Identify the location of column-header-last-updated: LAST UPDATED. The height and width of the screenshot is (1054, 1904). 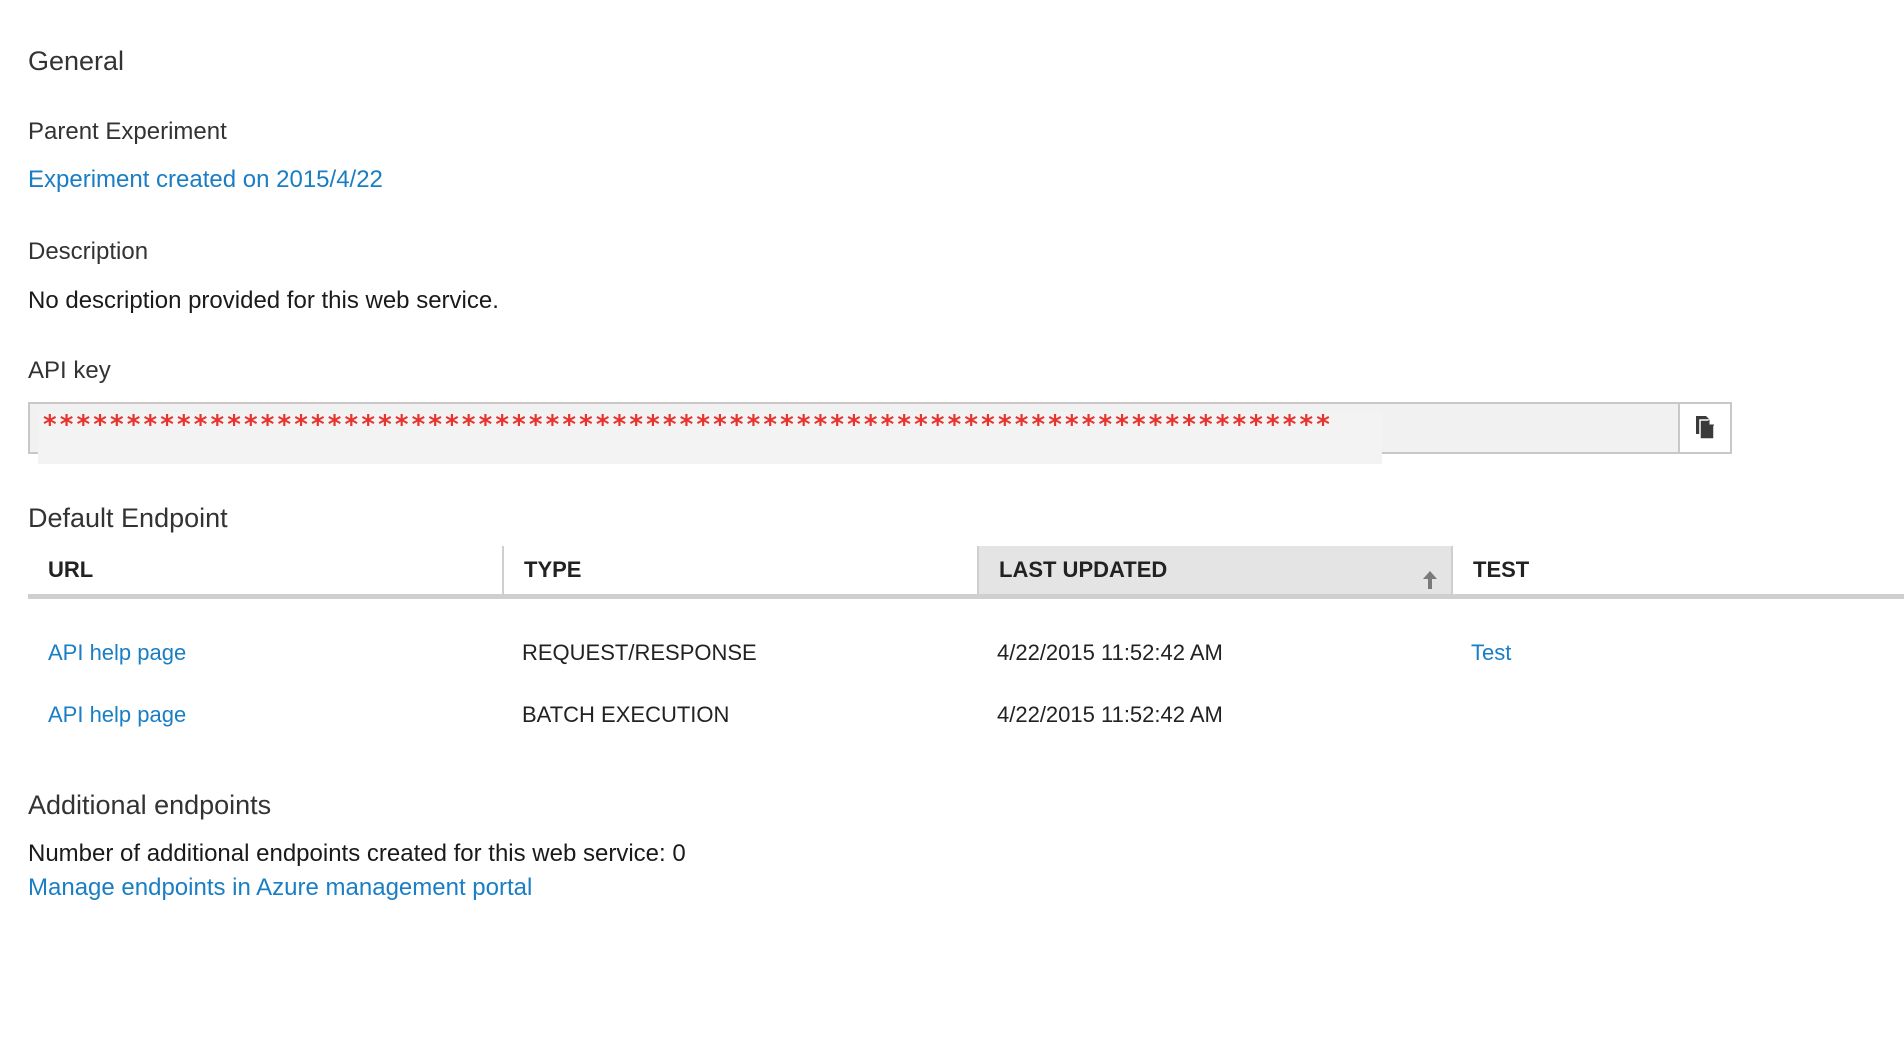
(1214, 570).